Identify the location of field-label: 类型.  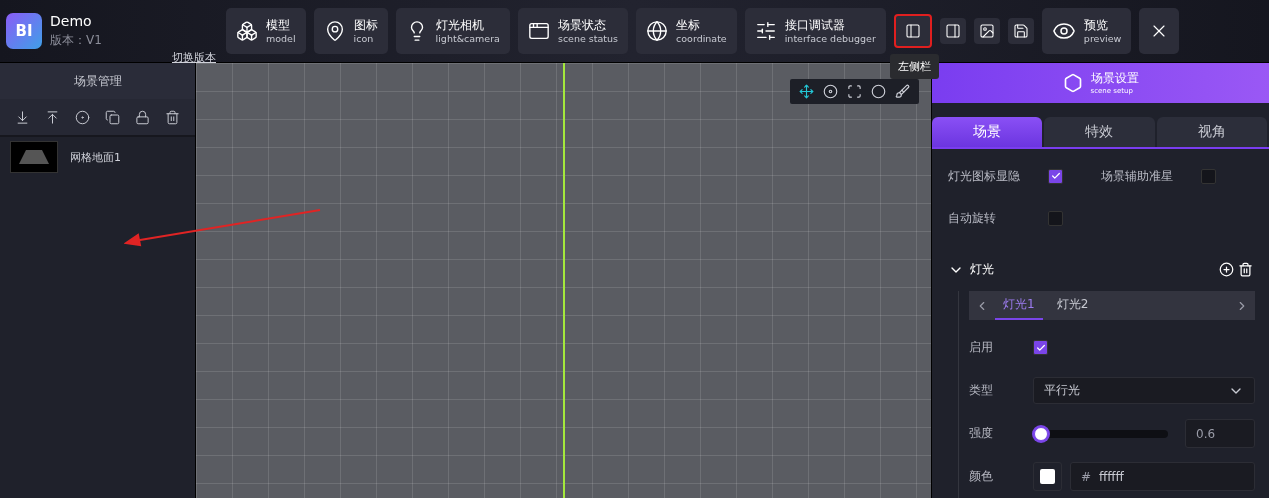
(981, 390).